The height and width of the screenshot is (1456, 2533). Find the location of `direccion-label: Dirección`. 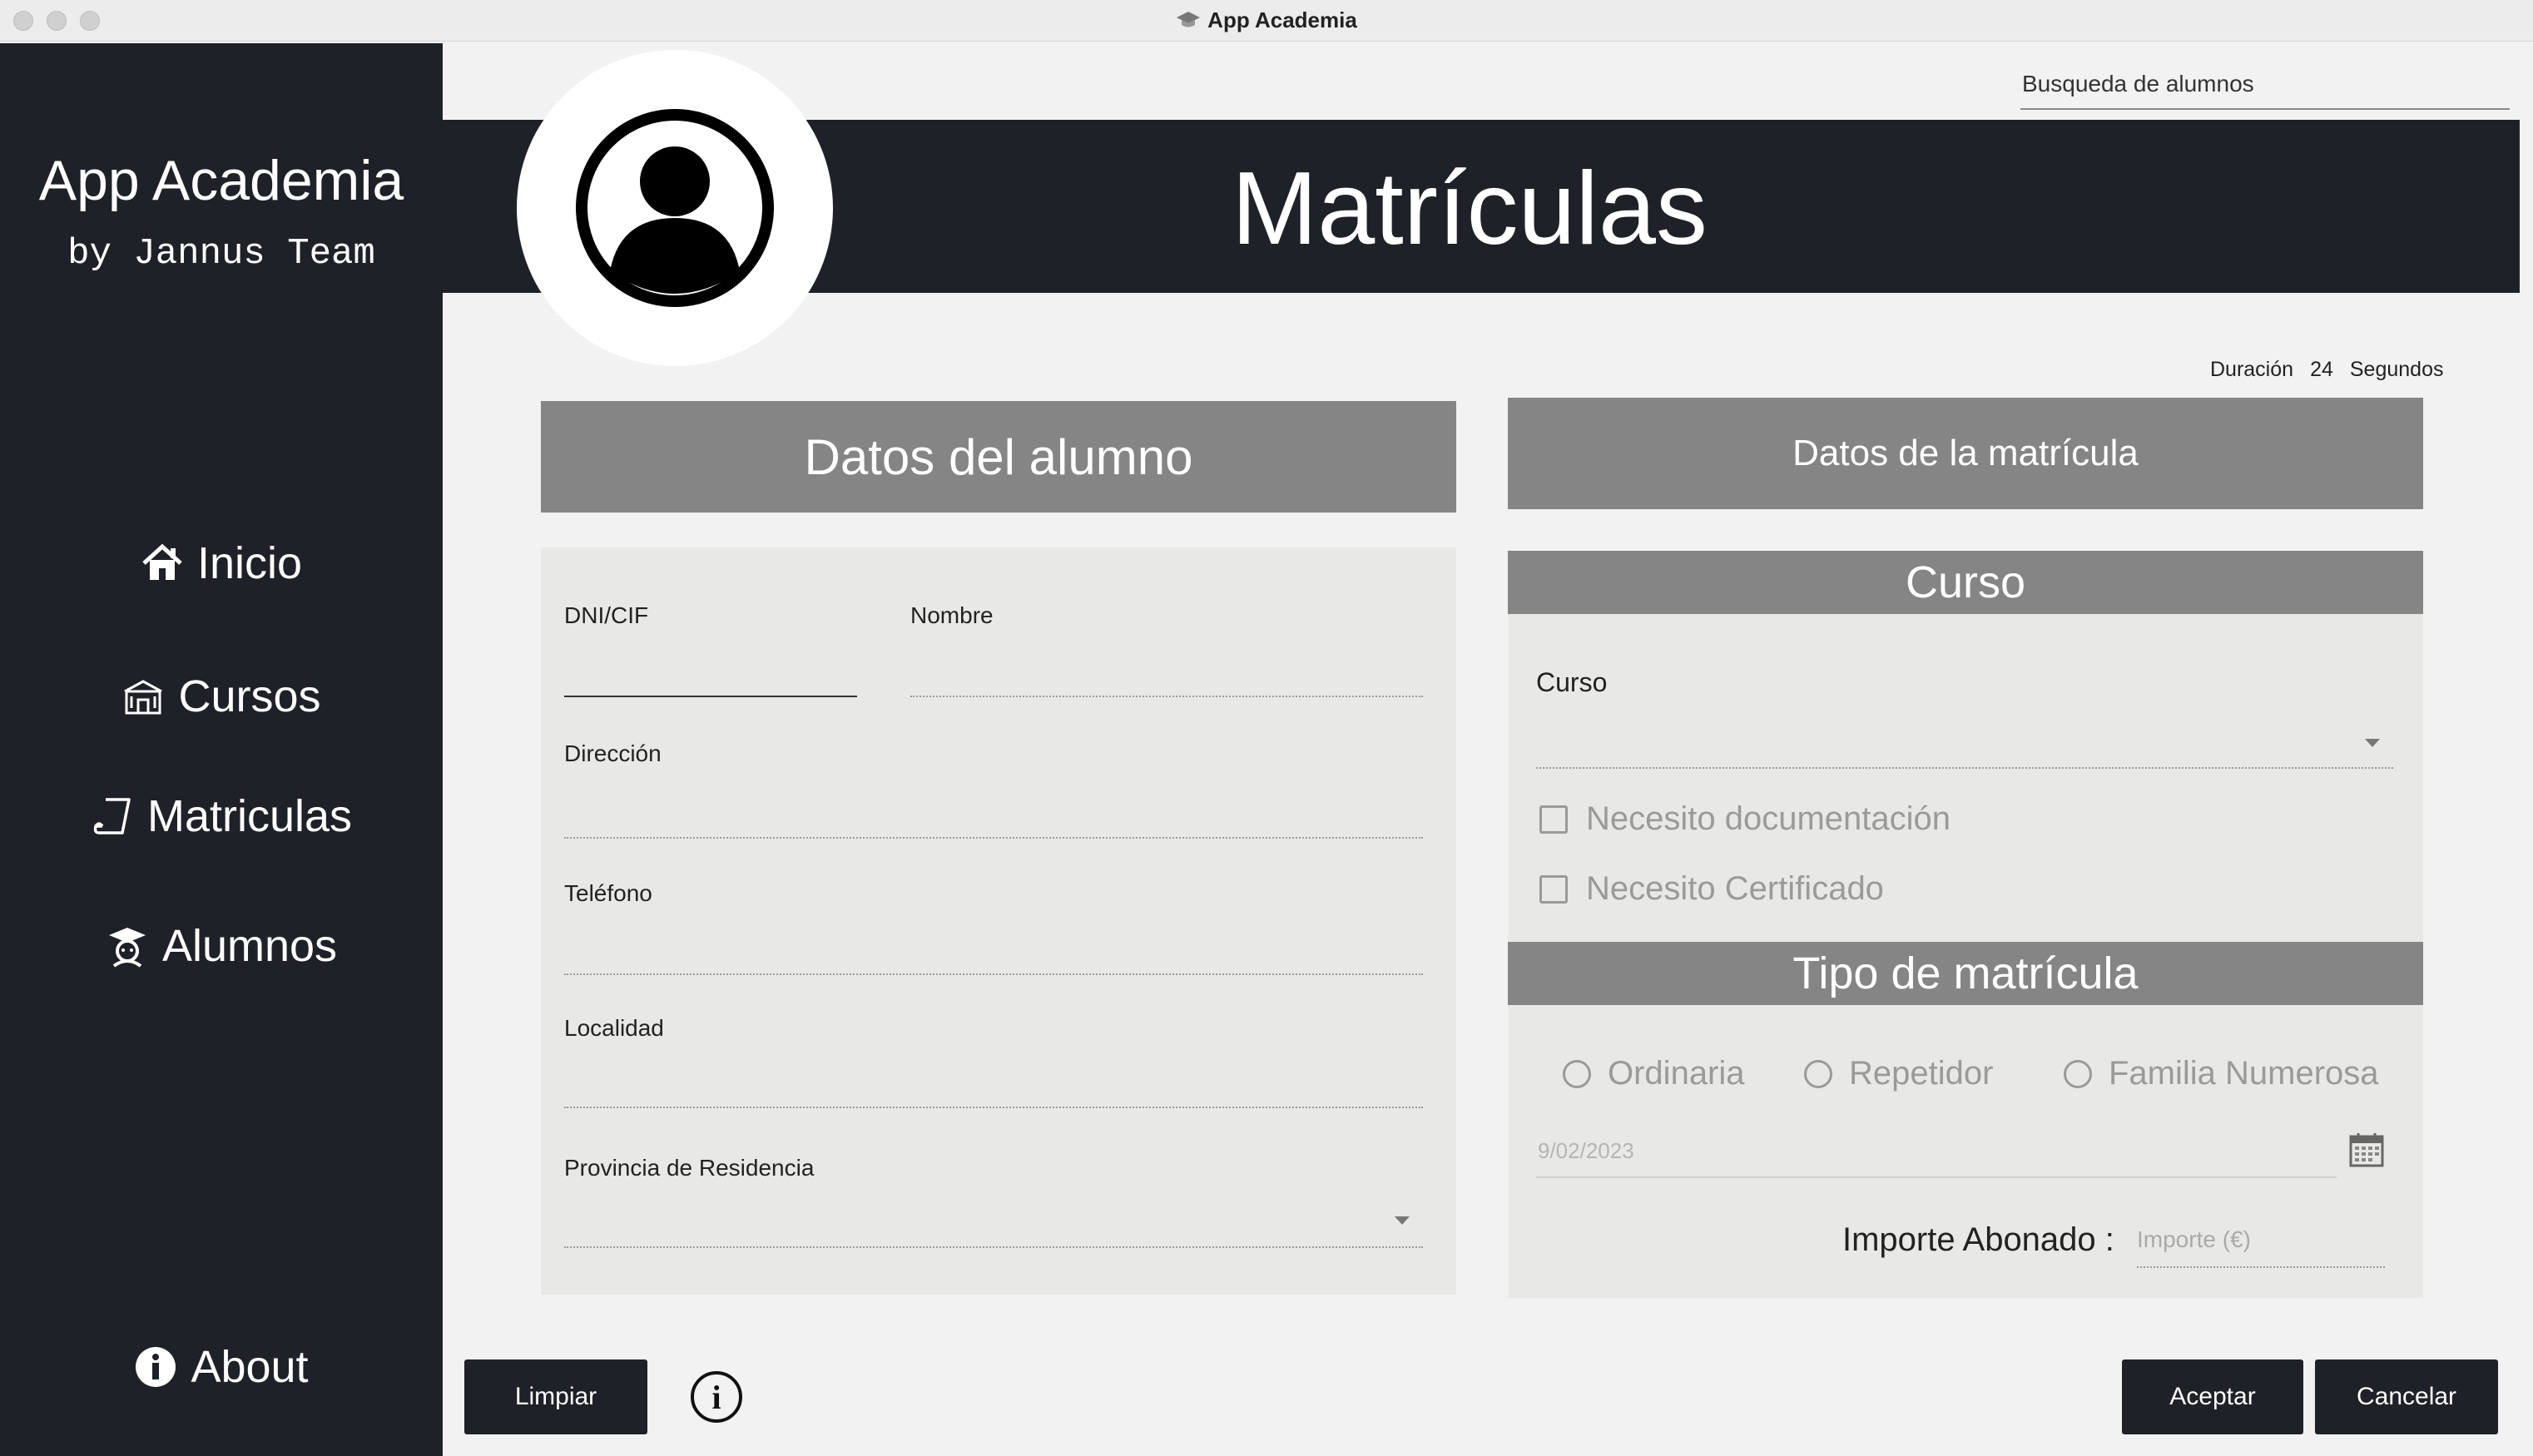

direccion-label: Dirección is located at coordinates (613, 753).